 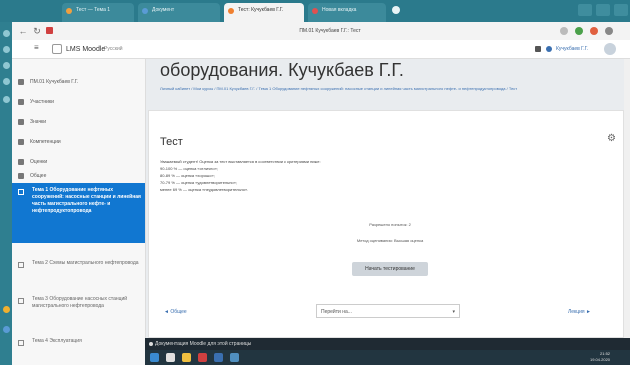 What do you see at coordinates (627, 198) in the screenshot?
I see `scrollbar` at bounding box center [627, 198].